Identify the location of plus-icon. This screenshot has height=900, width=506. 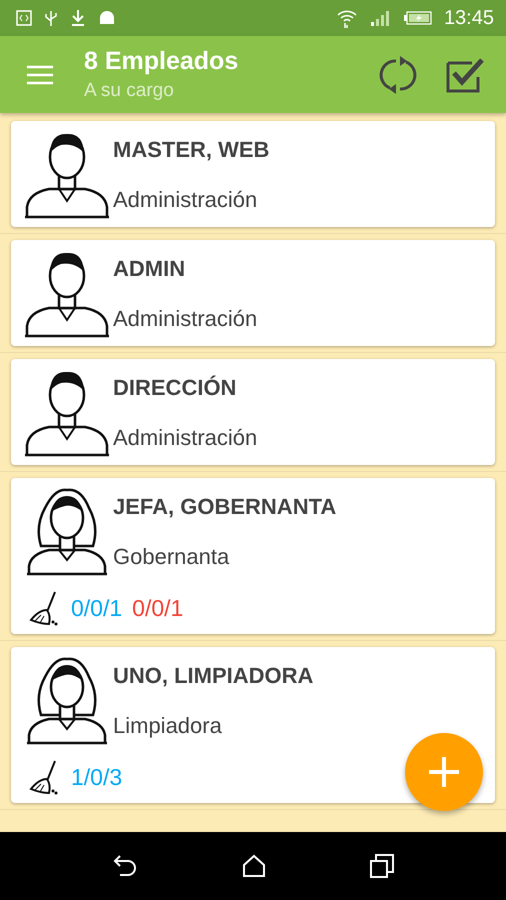
(444, 772).